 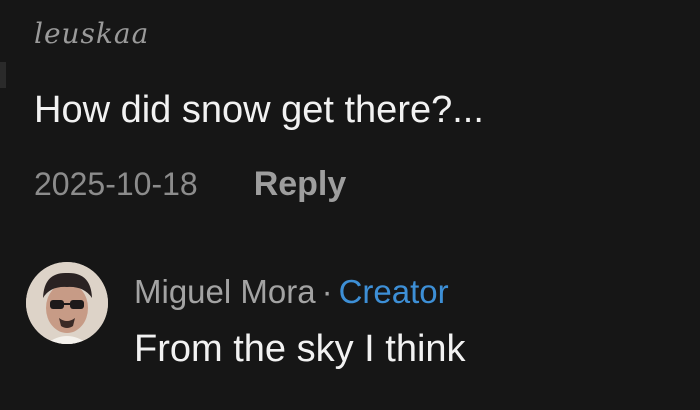 I want to click on comment-date: 2025-10-18, so click(x=116, y=184).